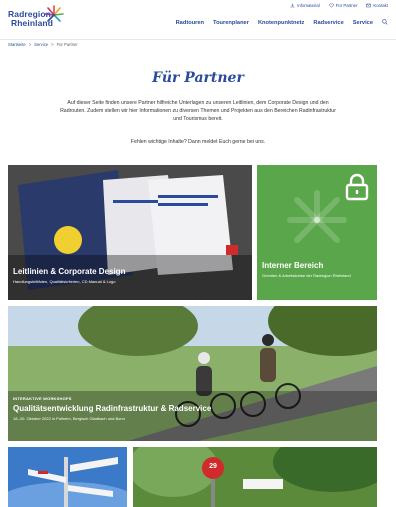 The height and width of the screenshot is (507, 396). I want to click on toplink-kontakt: Kontakt, so click(377, 5).